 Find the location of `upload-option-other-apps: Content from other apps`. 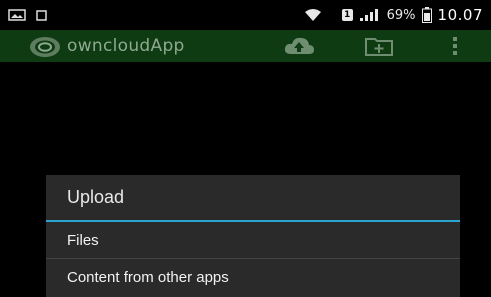

upload-option-other-apps: Content from other apps is located at coordinates (253, 277).